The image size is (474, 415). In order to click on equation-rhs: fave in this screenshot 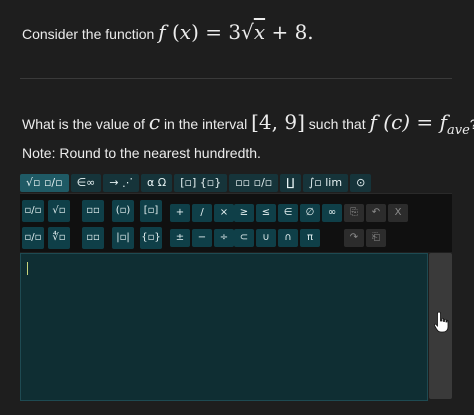, I will do `click(454, 124)`.